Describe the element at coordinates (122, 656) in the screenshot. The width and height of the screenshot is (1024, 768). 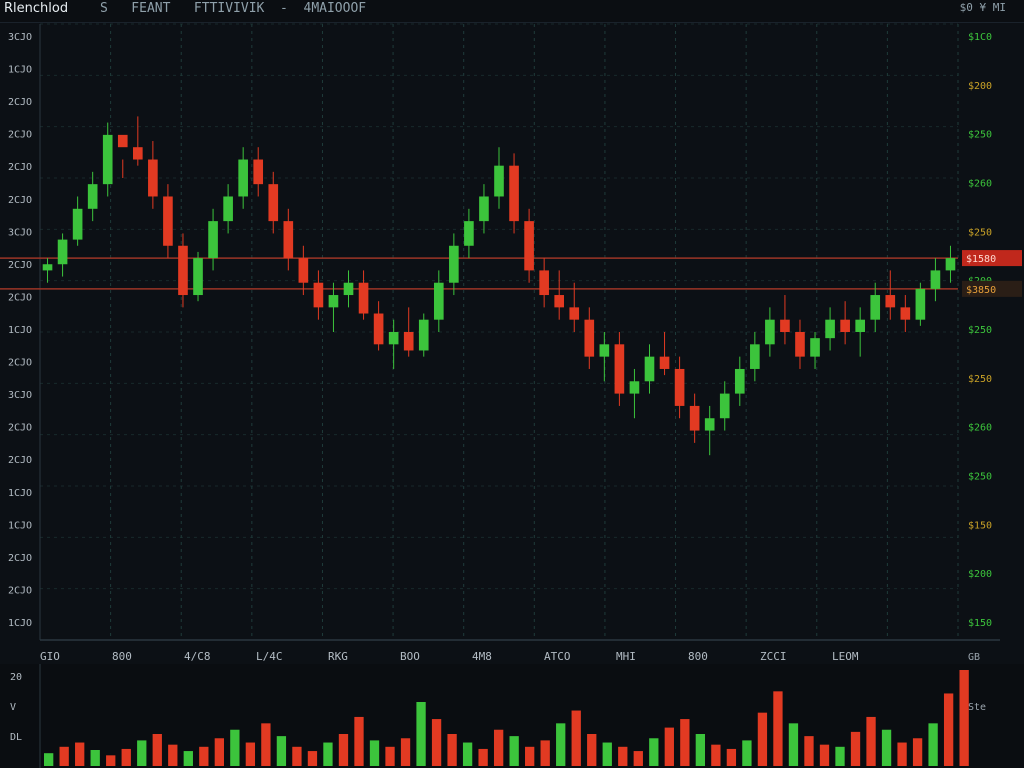
I see `x-tick-label: 800` at that location.